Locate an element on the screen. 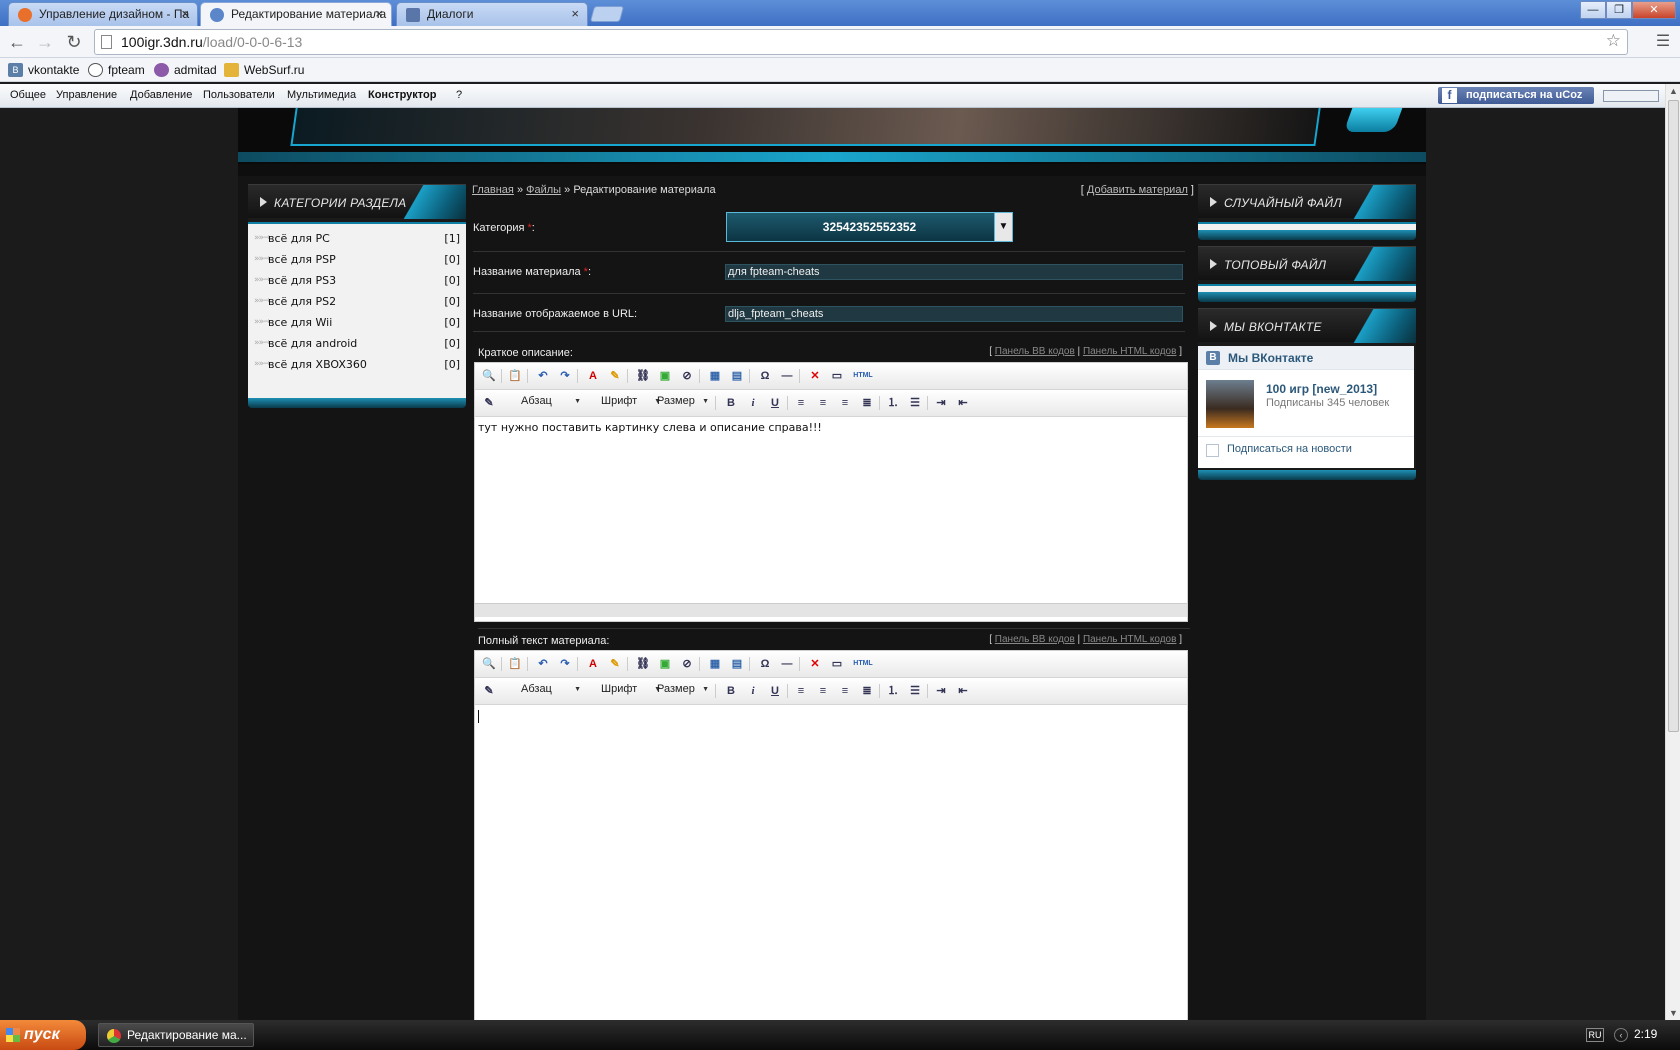 This screenshot has height=1050, width=1680. bookmark-admitad: admitad is located at coordinates (185, 70).